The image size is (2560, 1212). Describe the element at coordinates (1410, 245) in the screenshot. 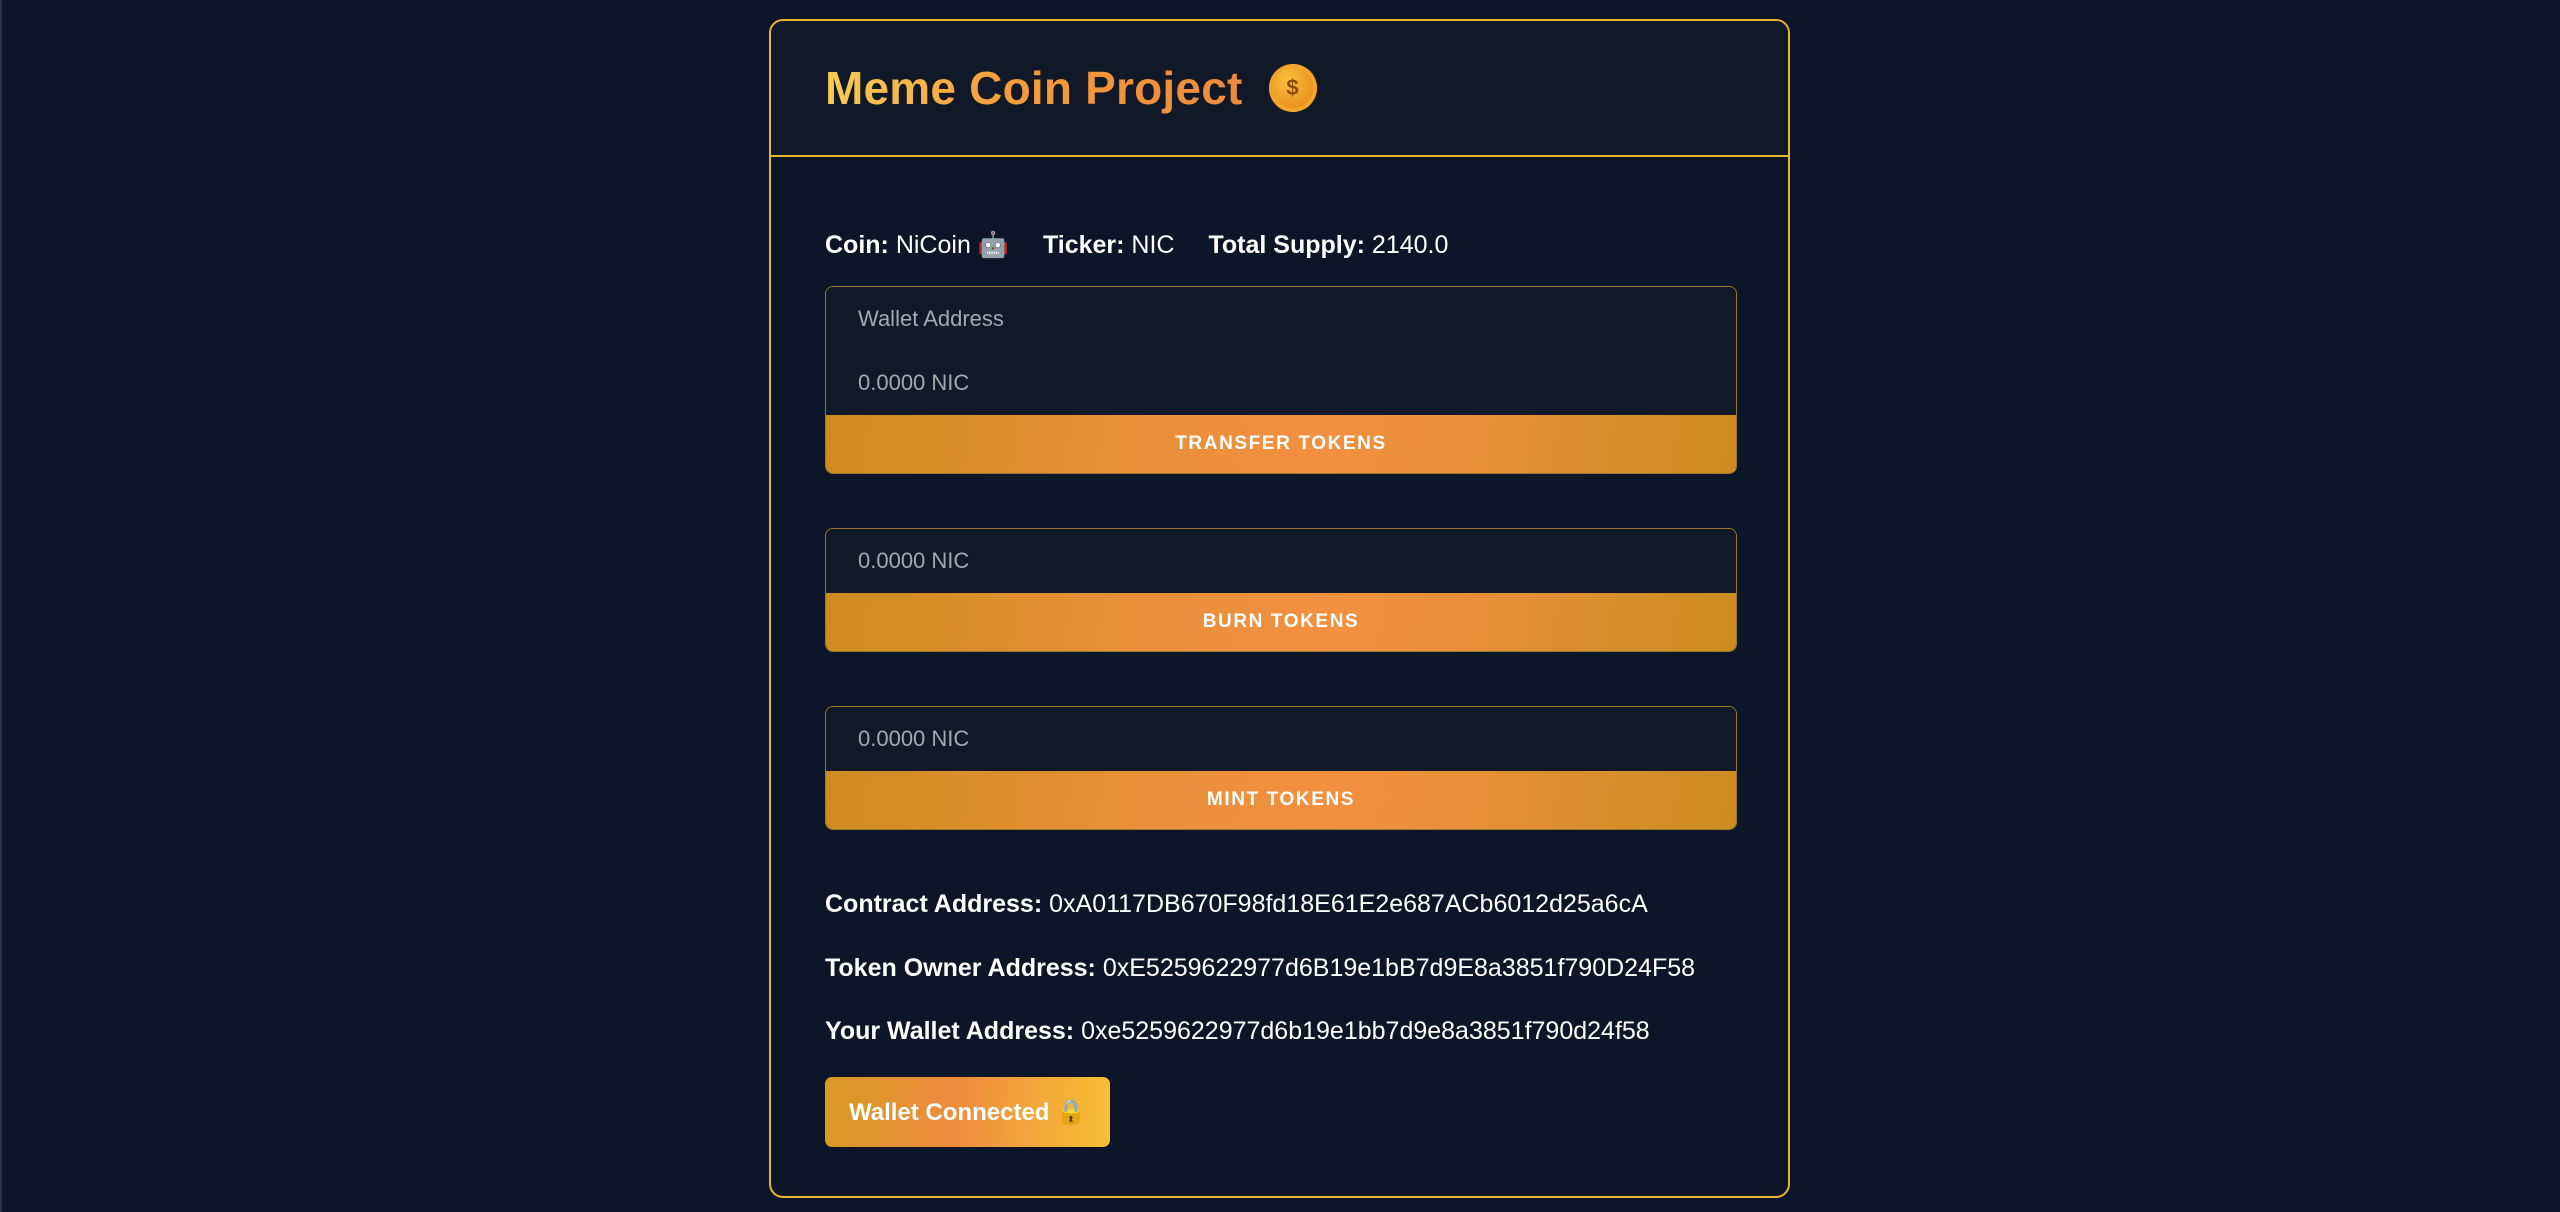

I see `supply-value: 2140.0` at that location.